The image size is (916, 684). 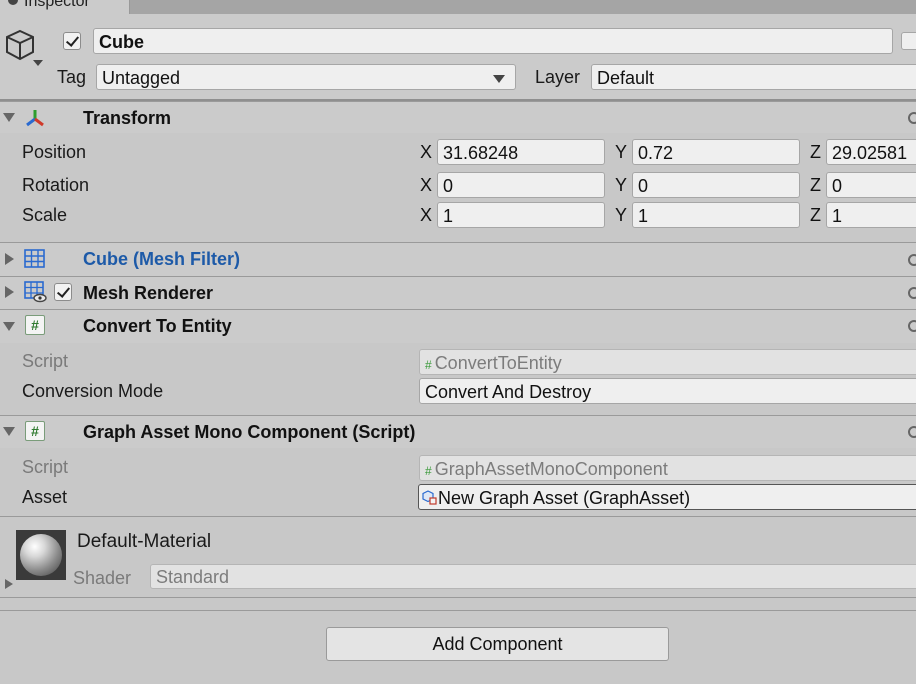 I want to click on convert-to-entity-title: Convert To Entity, so click(x=157, y=326).